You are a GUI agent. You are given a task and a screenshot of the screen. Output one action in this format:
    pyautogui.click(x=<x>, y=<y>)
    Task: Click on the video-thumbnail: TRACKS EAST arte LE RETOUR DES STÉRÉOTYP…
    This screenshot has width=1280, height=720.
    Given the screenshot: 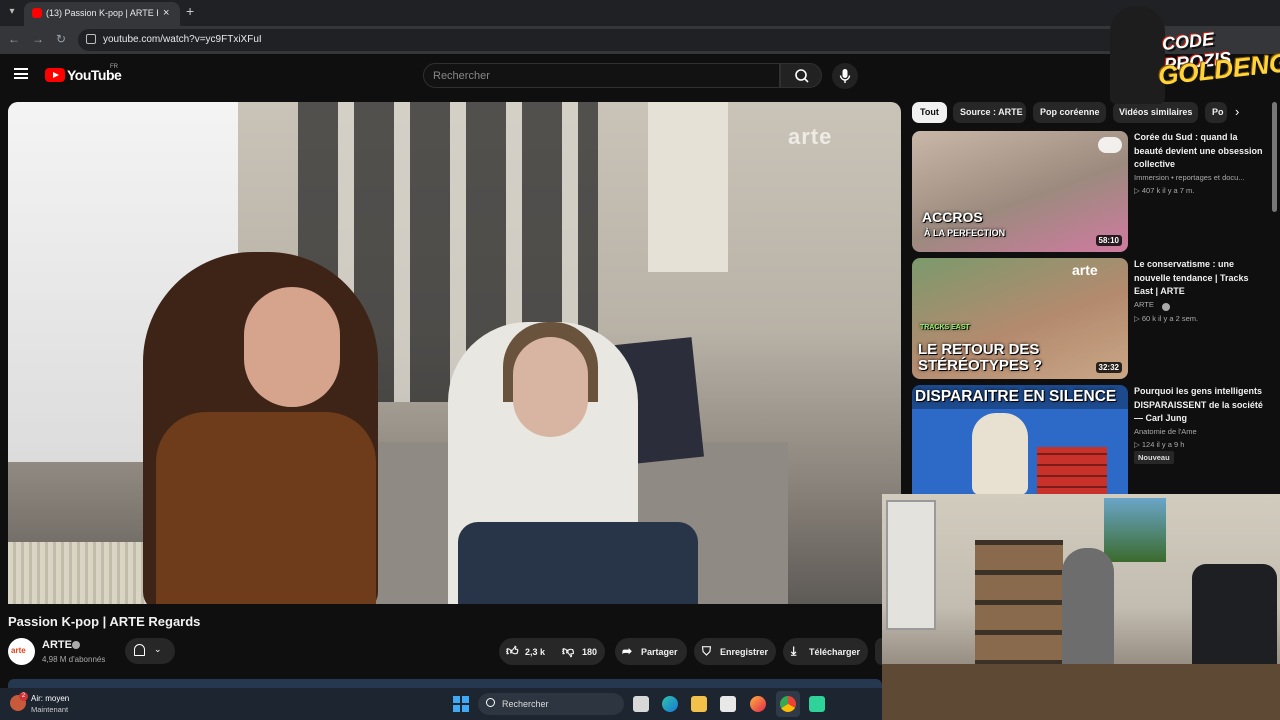 What is the action you would take?
    pyautogui.click(x=1020, y=318)
    